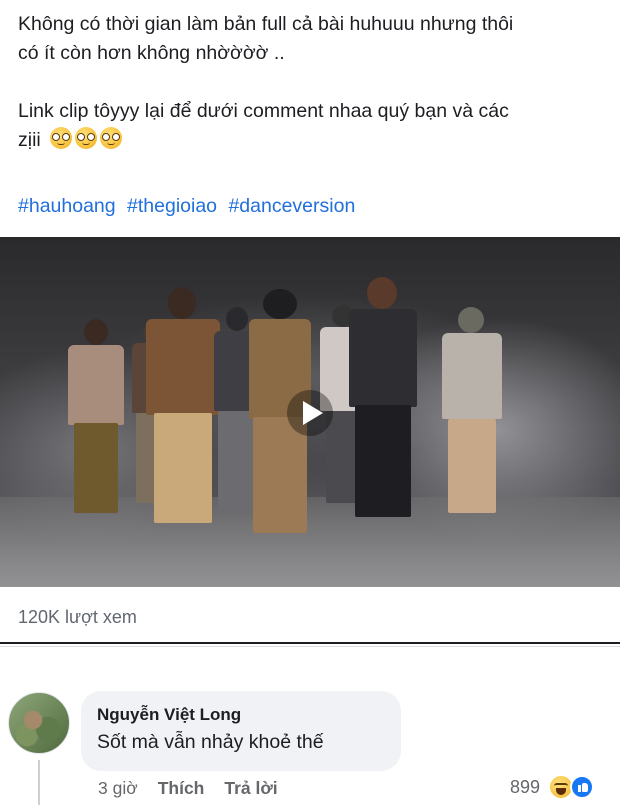  What do you see at coordinates (291, 206) in the screenshot?
I see `hashtag-link: #danceversion` at bounding box center [291, 206].